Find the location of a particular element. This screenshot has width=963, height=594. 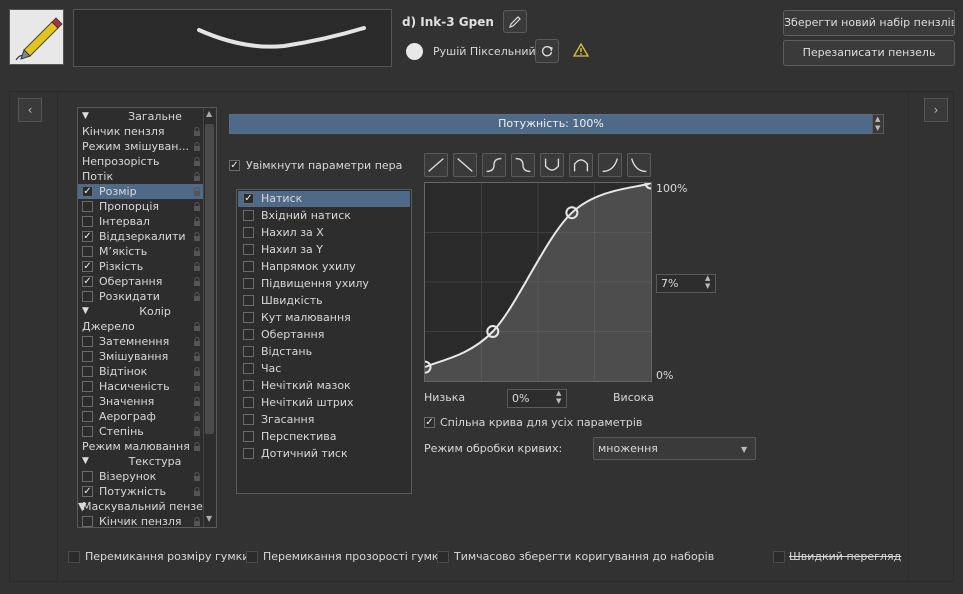

option-item: Джерело is located at coordinates (141, 326).